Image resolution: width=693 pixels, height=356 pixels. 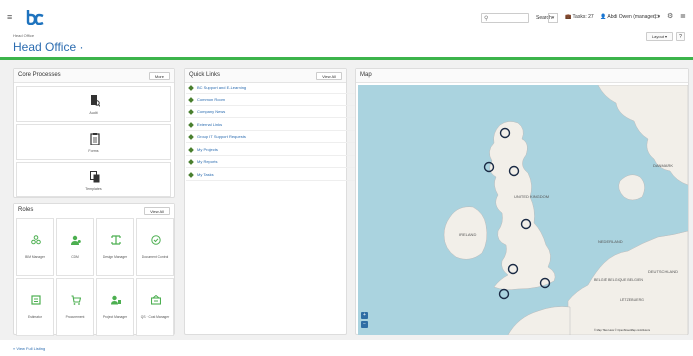 What do you see at coordinates (271, 113) in the screenshot?
I see `quick-link-item: Company News` at bounding box center [271, 113].